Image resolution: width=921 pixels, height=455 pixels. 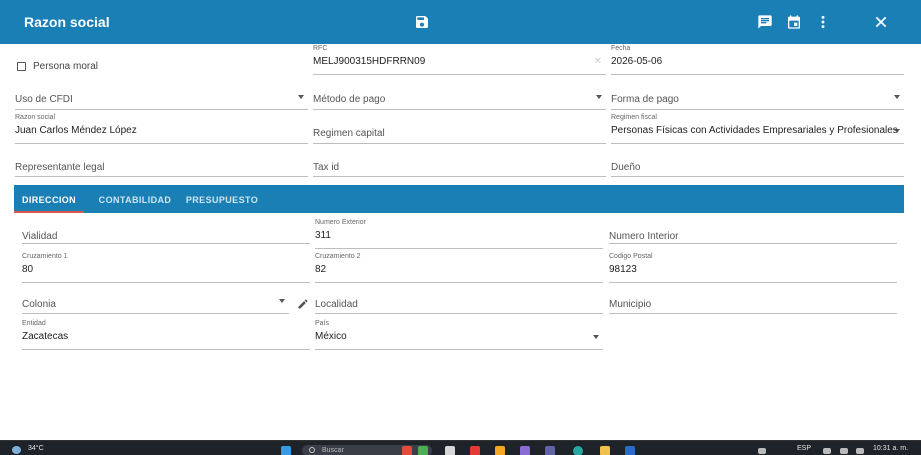 I want to click on dialog-title: Razon social, so click(x=67, y=22).